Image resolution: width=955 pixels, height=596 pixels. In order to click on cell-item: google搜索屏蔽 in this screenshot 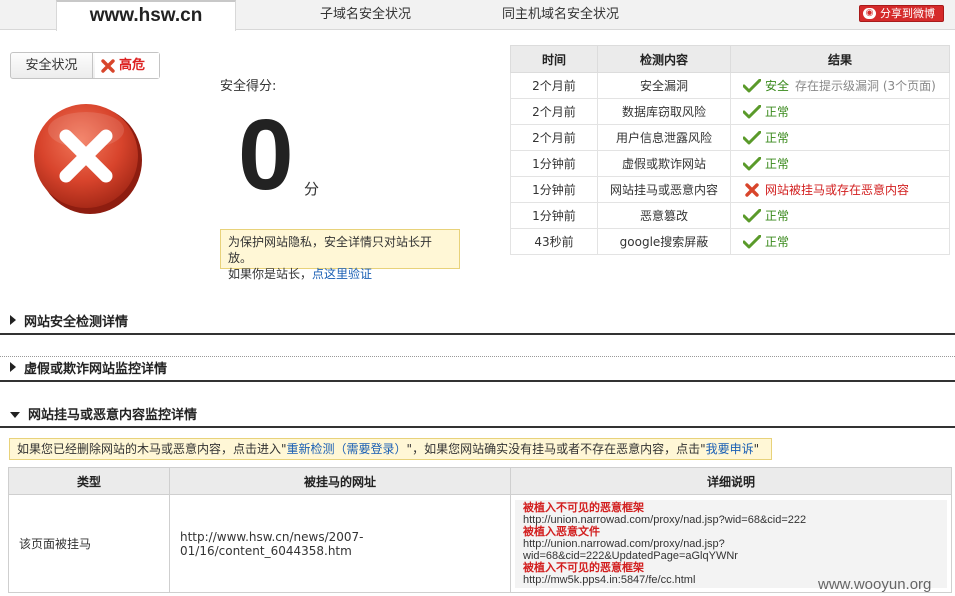, I will do `click(664, 241)`.